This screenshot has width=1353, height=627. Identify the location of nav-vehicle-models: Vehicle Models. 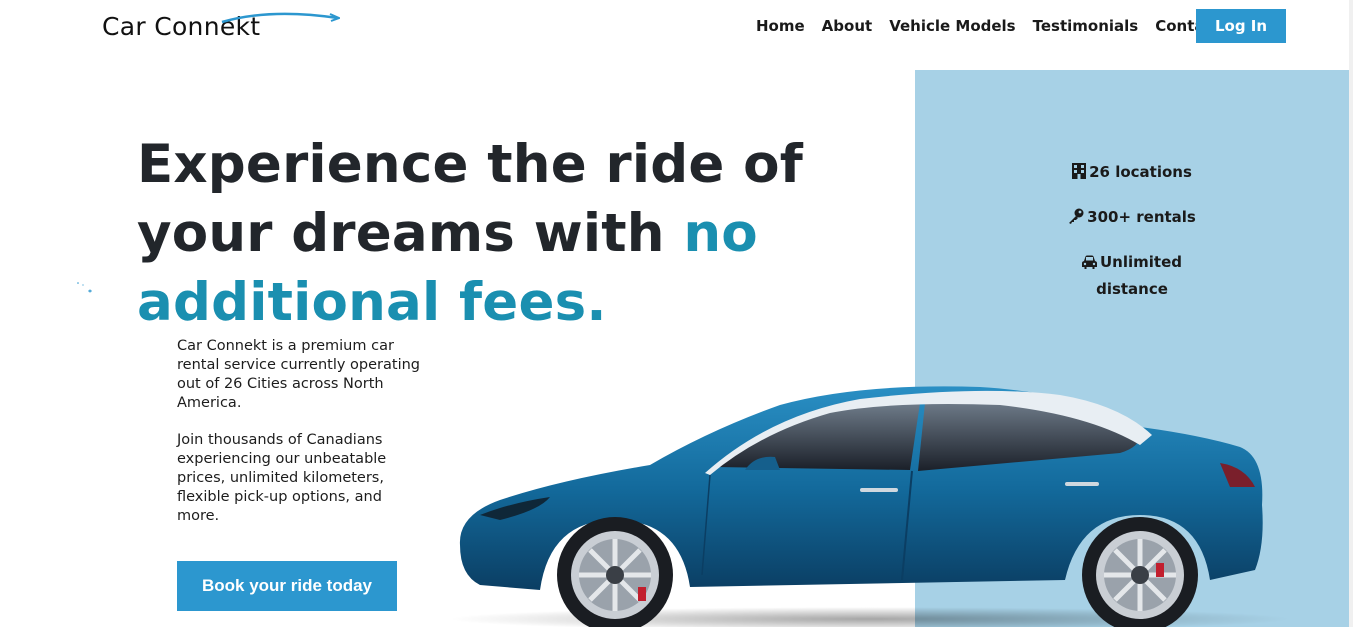
(952, 26).